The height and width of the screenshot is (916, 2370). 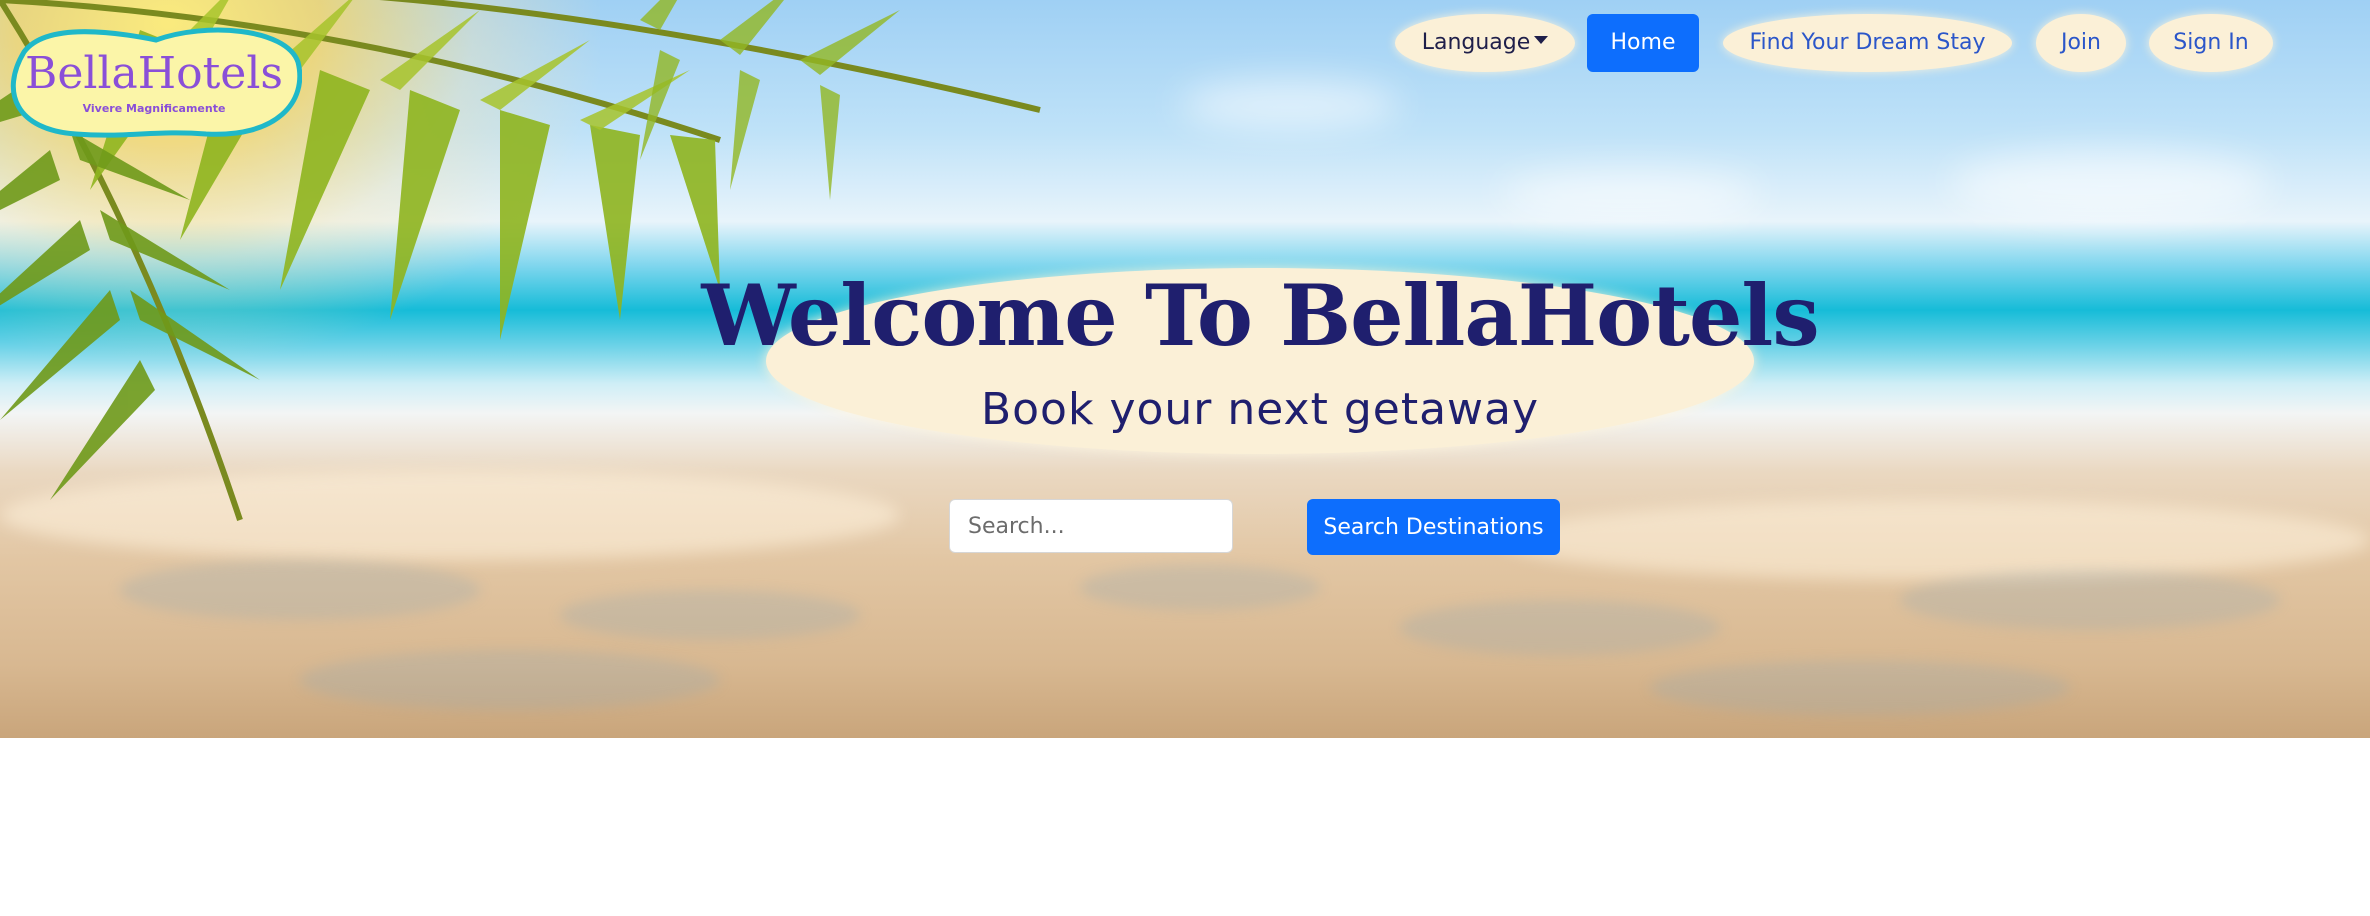 I want to click on logo-tagline: Vivere Magnificamente, so click(x=154, y=108).